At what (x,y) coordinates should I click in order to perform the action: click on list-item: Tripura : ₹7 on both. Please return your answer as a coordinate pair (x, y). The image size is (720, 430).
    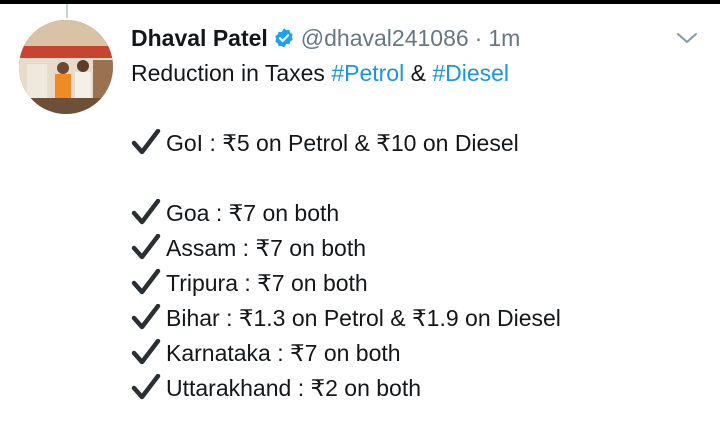
    Looking at the image, I should click on (346, 283).